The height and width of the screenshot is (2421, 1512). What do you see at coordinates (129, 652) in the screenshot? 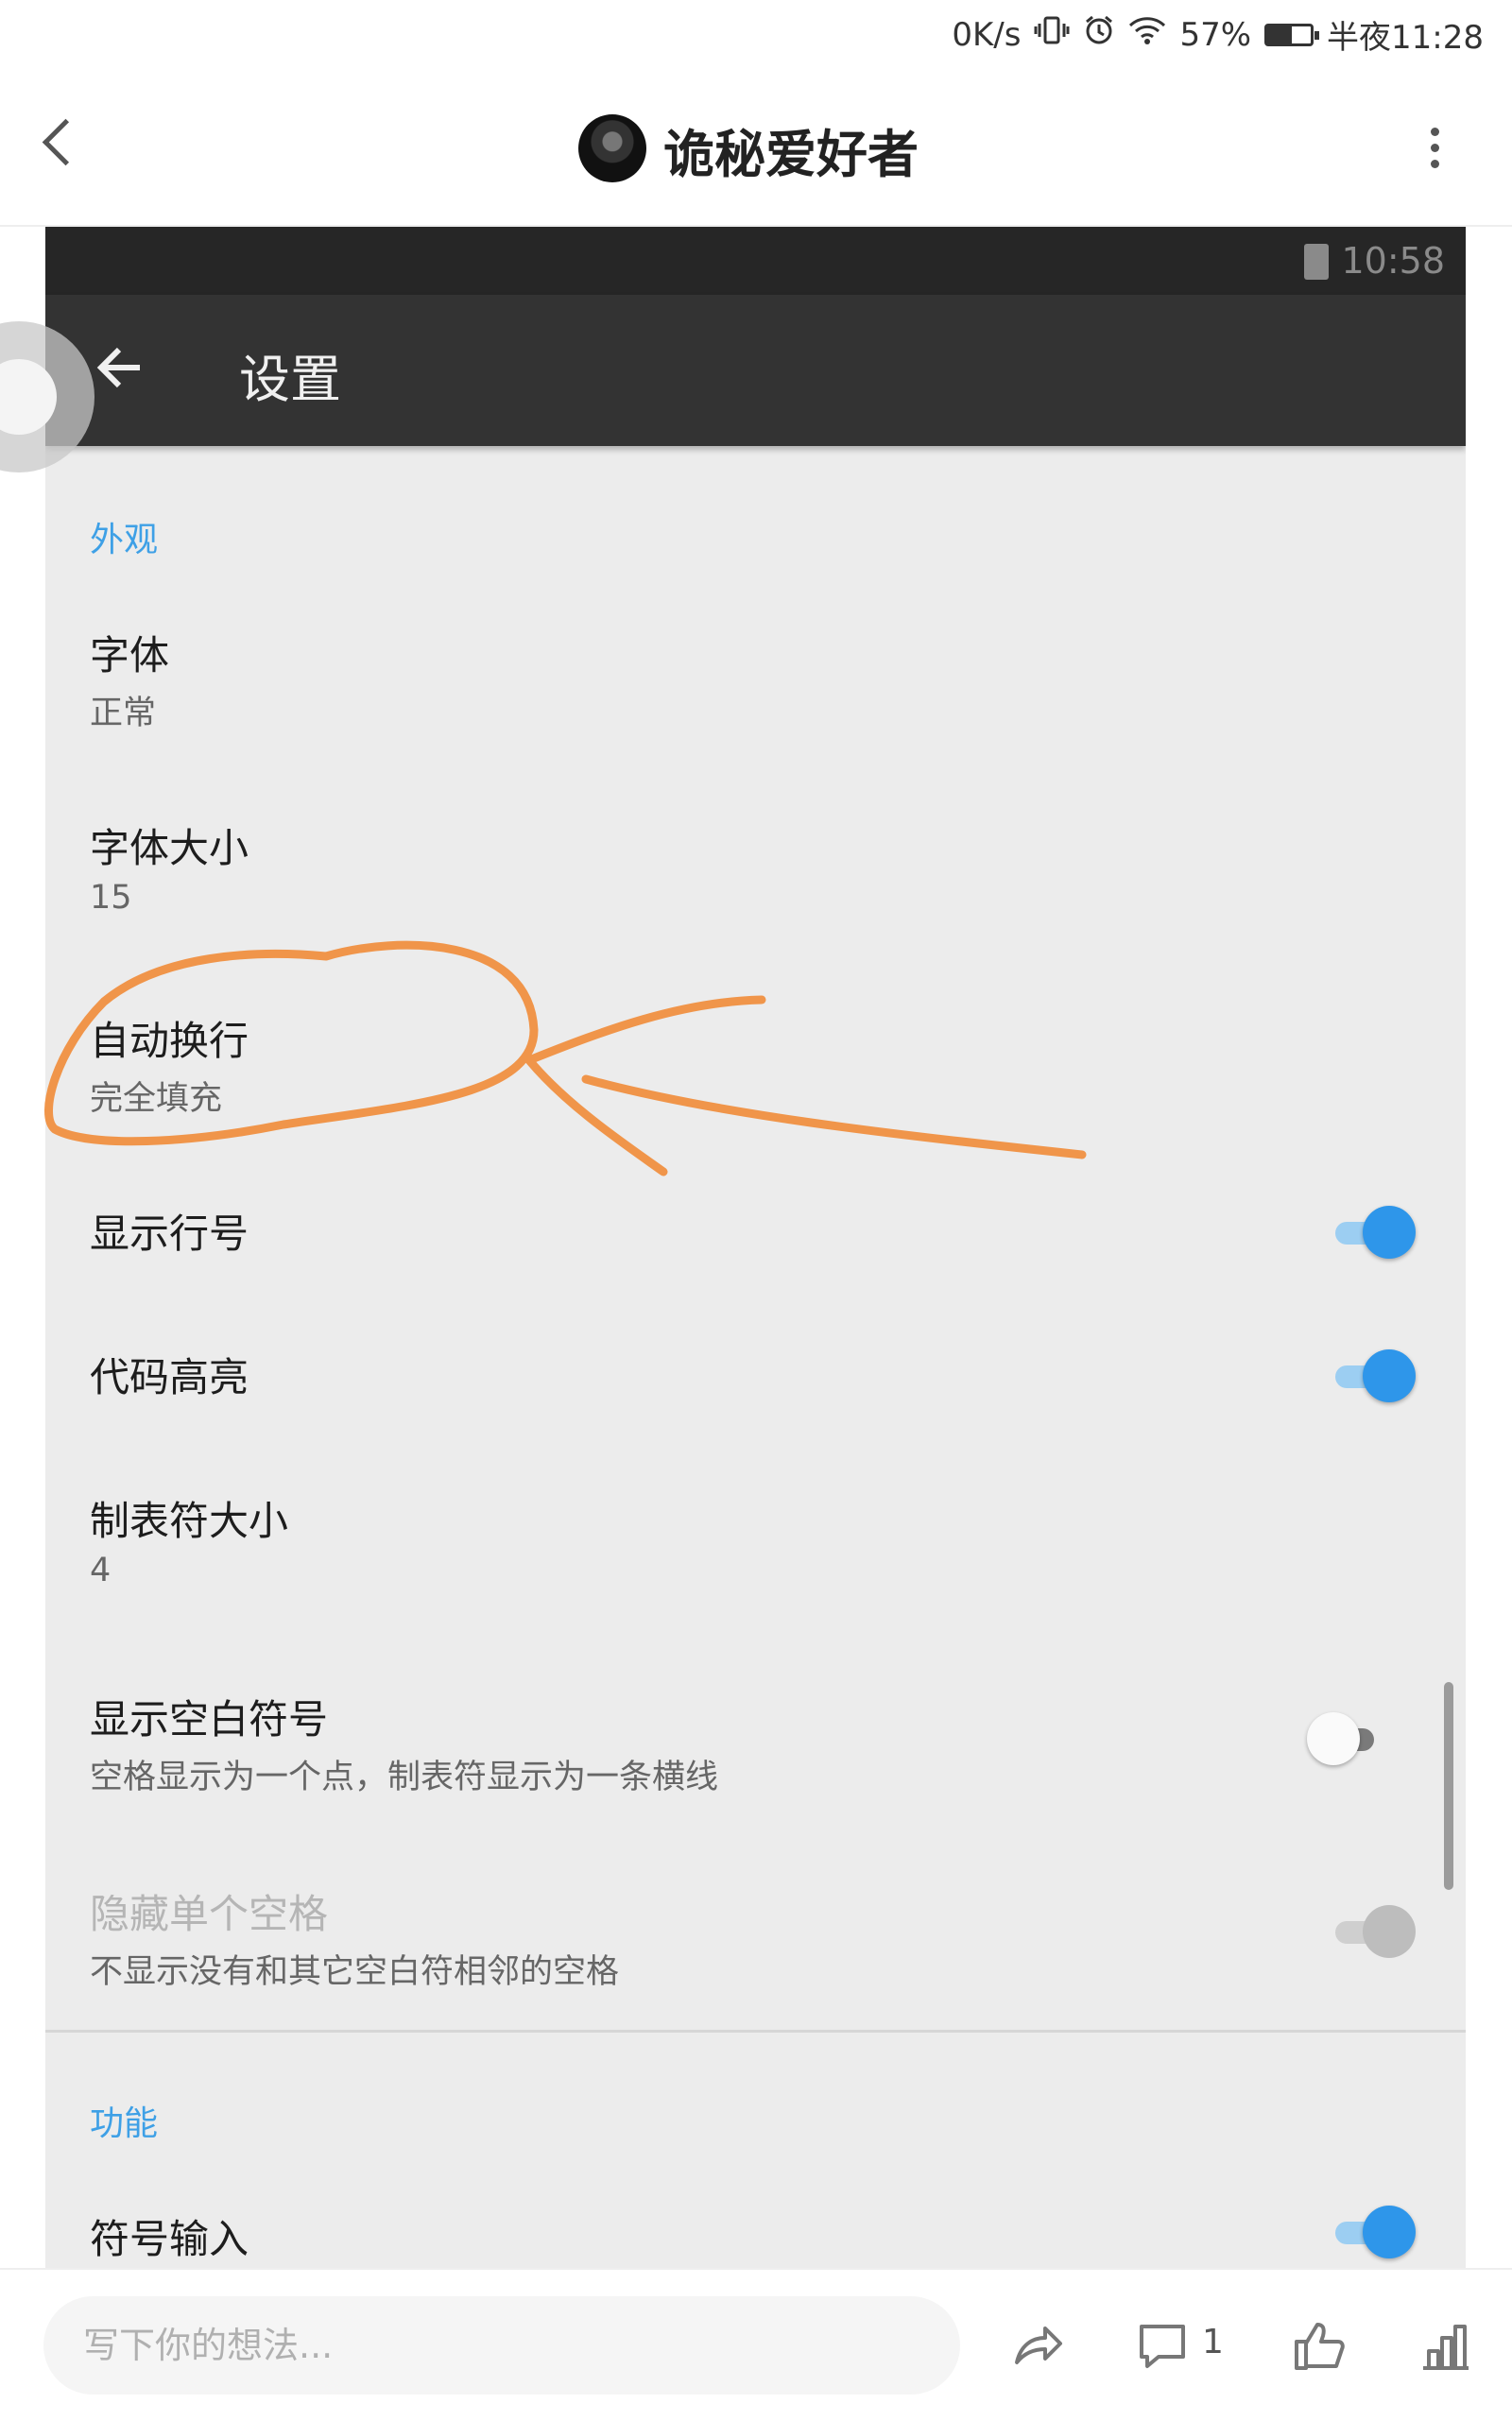
I see `setting-font-title: 字体` at bounding box center [129, 652].